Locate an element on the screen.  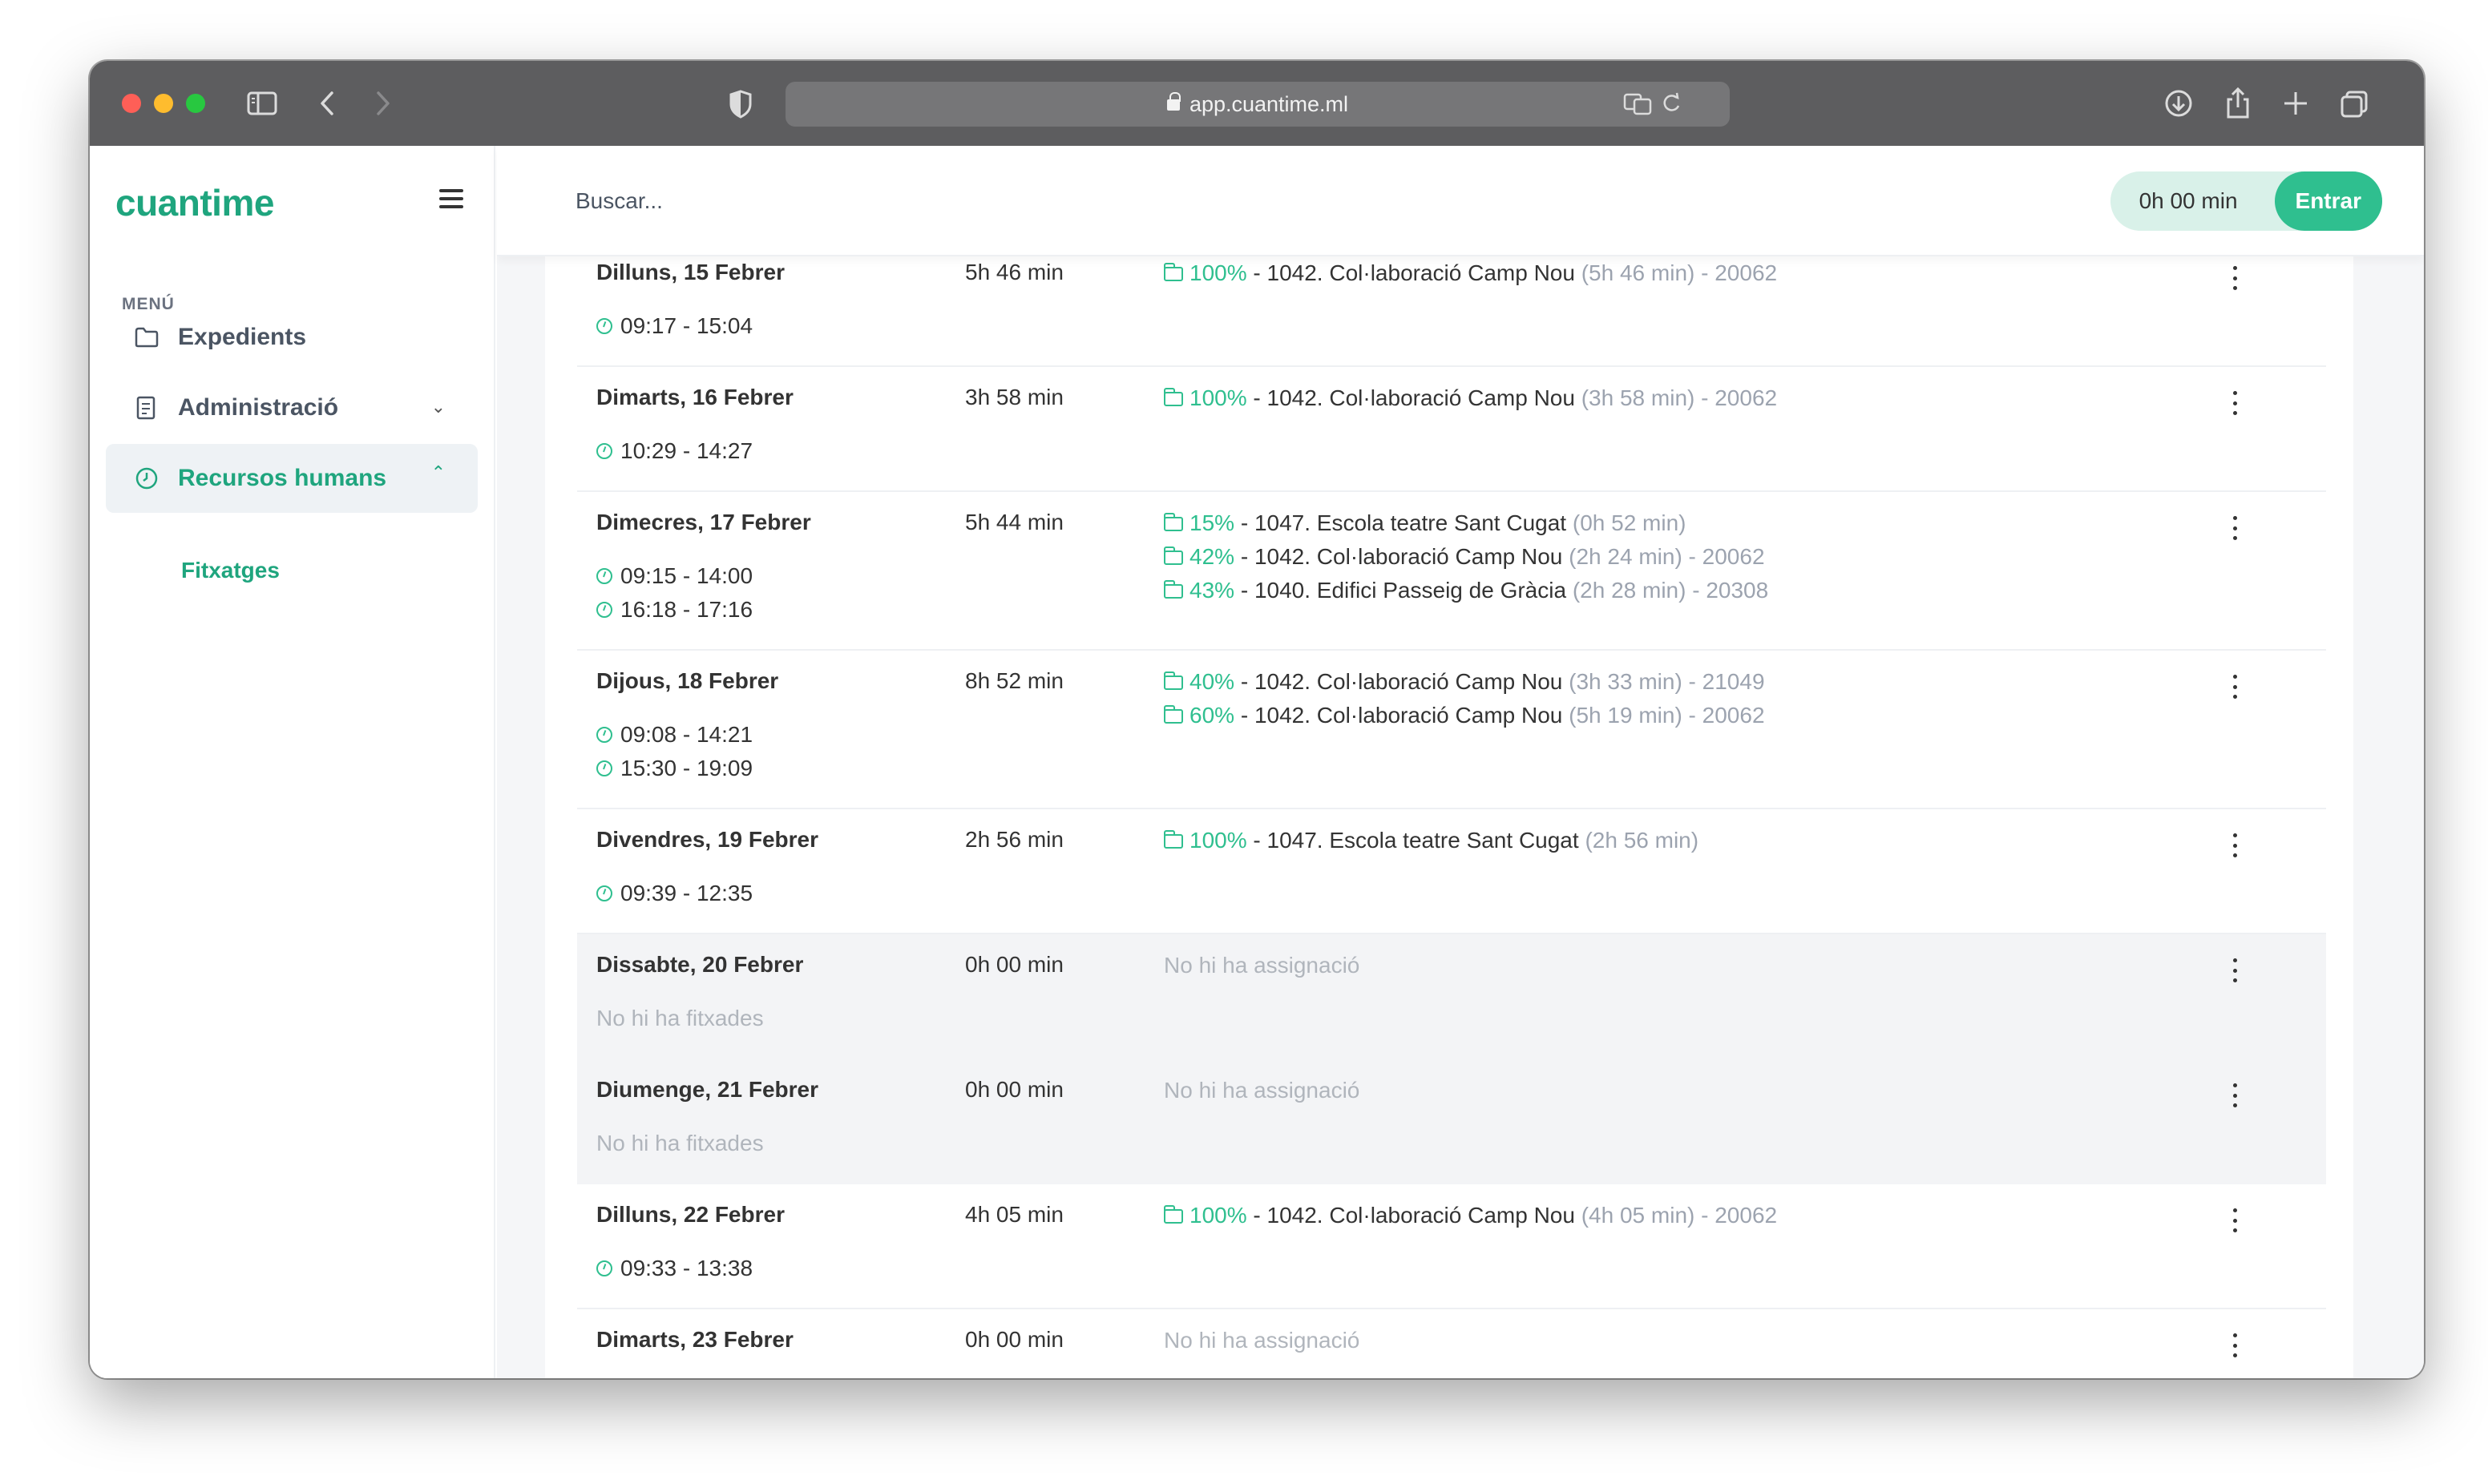
sidebar-subitem-fitxatges: Fitxatges is located at coordinates (231, 571).